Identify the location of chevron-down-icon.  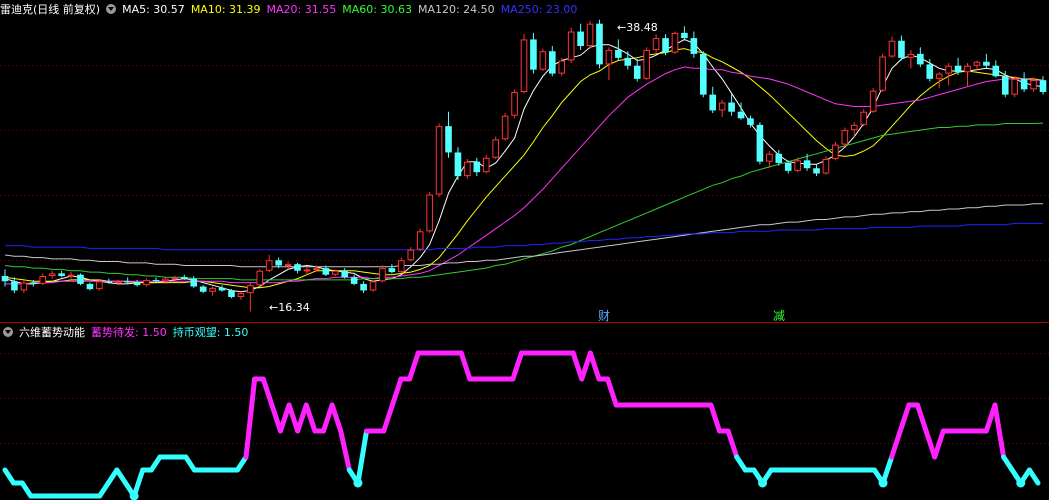
(8, 332).